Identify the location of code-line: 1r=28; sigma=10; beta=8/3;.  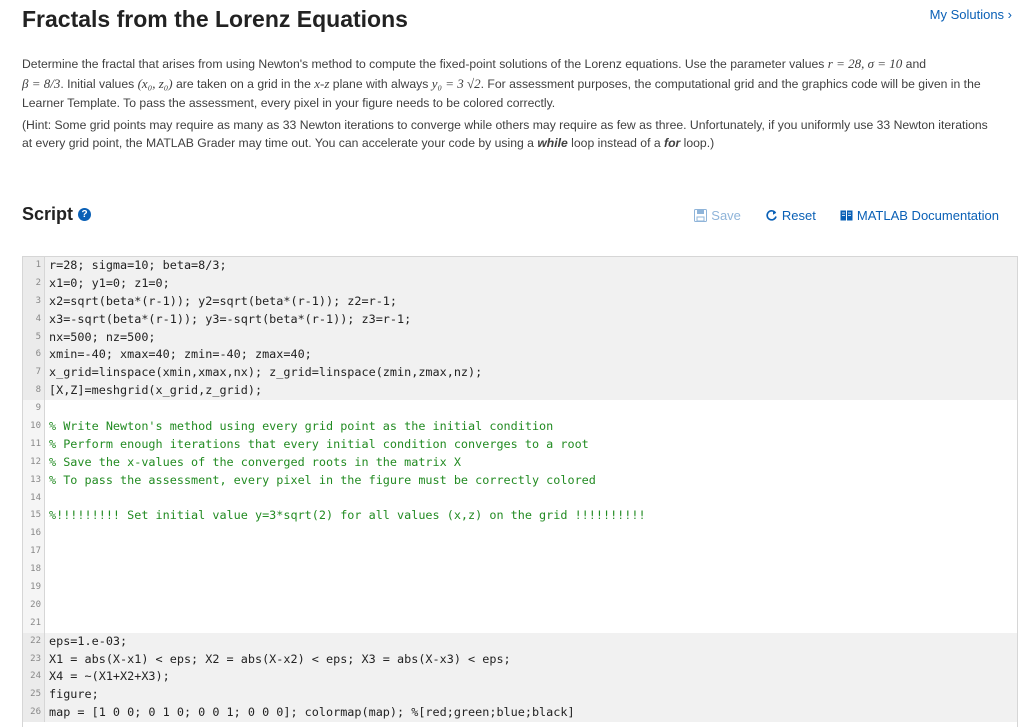
(520, 266).